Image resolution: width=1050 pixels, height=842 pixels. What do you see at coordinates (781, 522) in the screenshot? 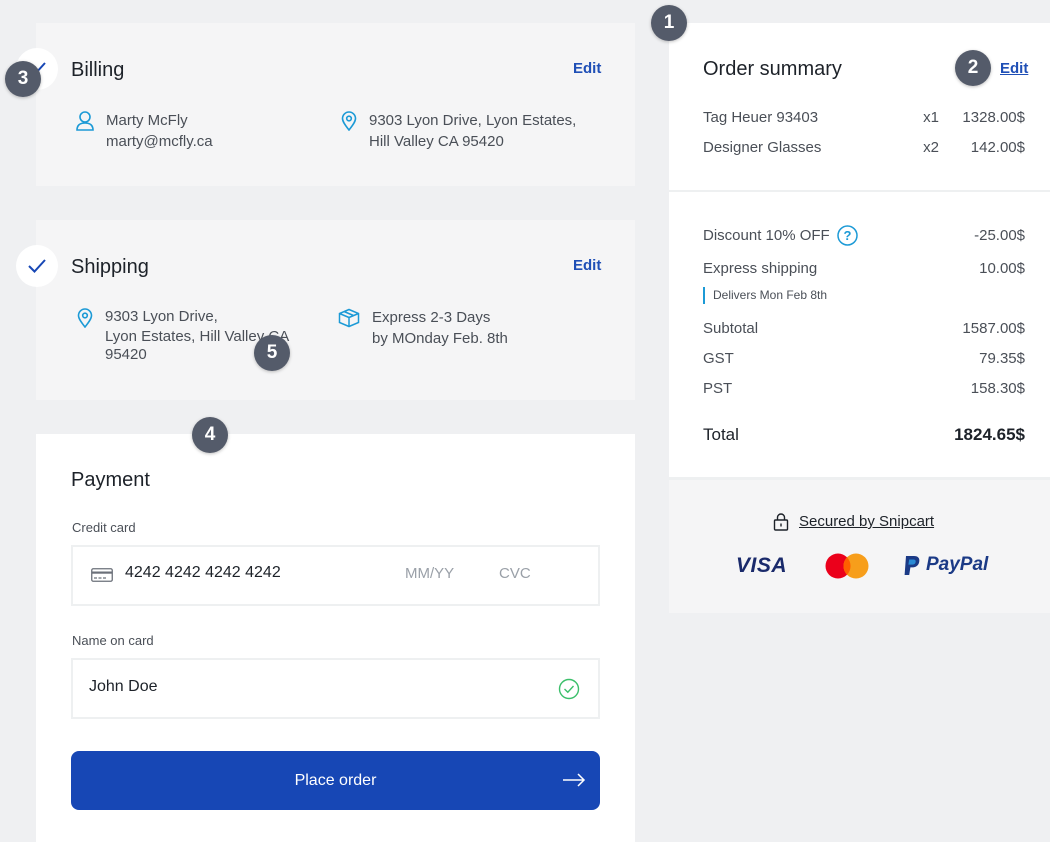
I see `lock-icon` at bounding box center [781, 522].